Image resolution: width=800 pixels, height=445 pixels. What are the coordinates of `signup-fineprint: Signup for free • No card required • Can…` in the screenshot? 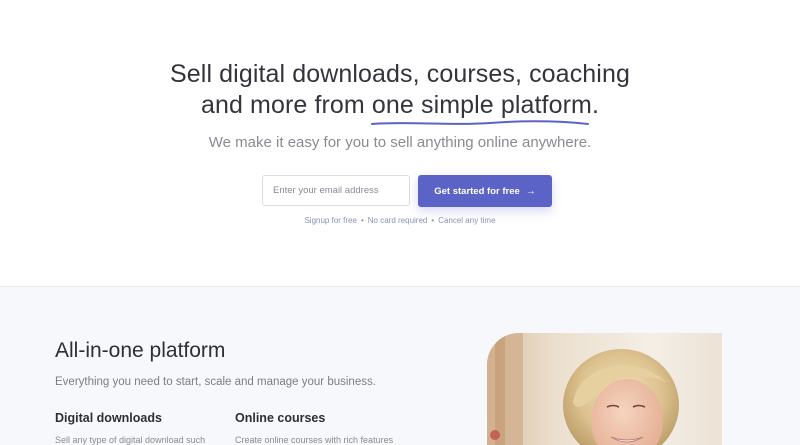 It's located at (400, 220).